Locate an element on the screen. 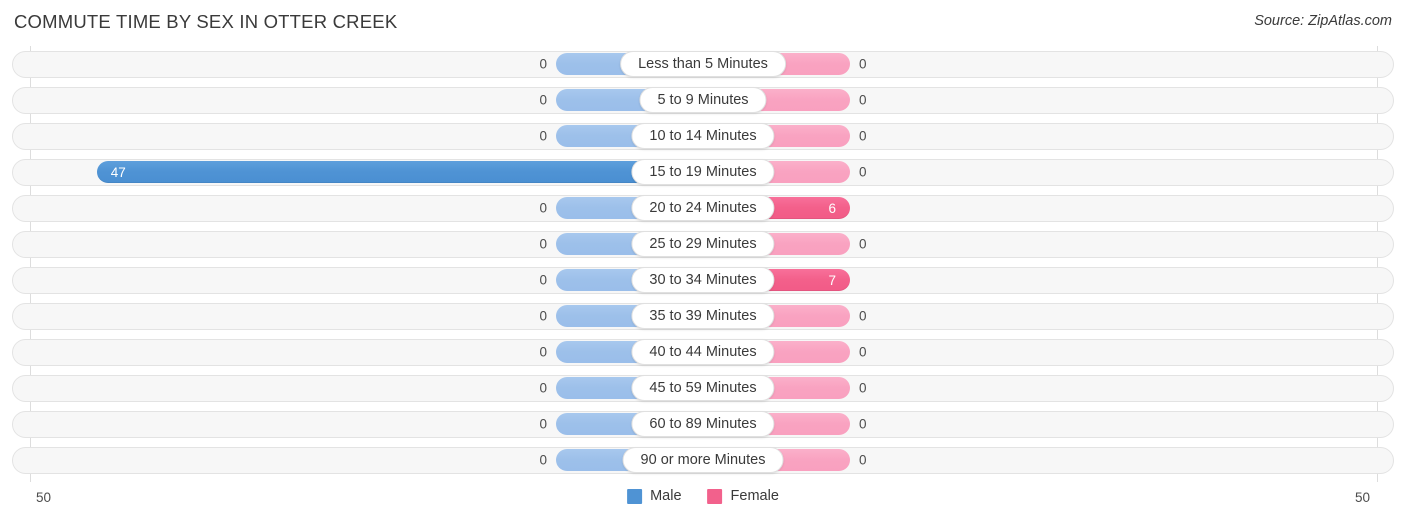 This screenshot has height=523, width=1406. category-label: 15 to 19 Minutes is located at coordinates (703, 172).